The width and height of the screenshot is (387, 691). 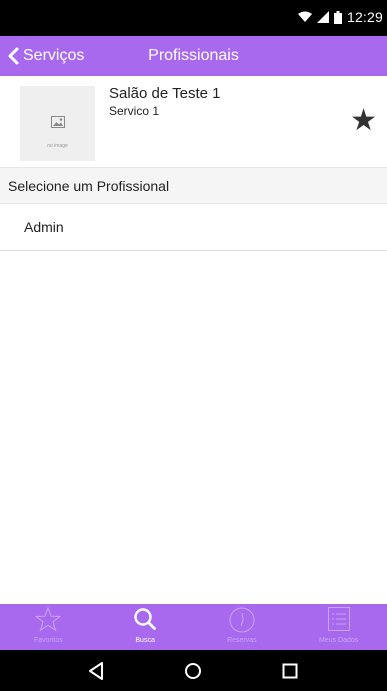 I want to click on chevron-left-icon, so click(x=13, y=56).